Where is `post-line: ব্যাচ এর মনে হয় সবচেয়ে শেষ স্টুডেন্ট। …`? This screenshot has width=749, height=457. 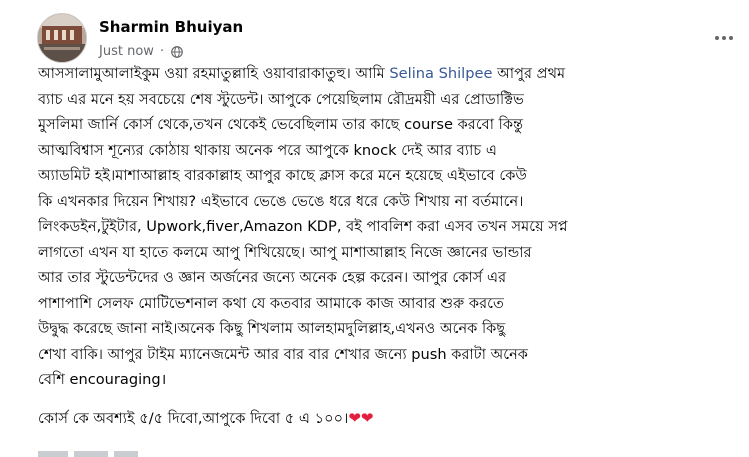 post-line: ব্যাচ এর মনে হয় সবচেয়ে শেষ স্টুডেন্ট। … is located at coordinates (281, 99).